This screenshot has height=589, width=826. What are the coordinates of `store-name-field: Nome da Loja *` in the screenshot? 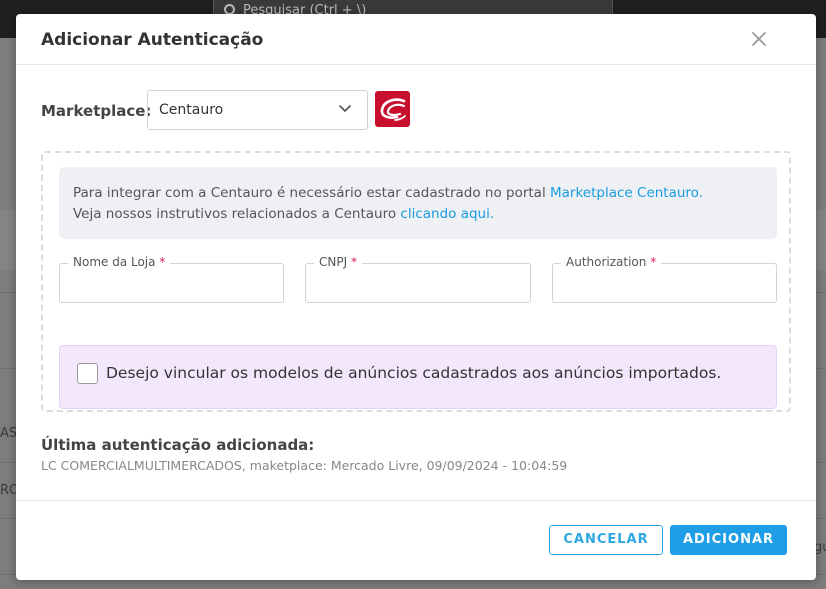 It's located at (171, 279).